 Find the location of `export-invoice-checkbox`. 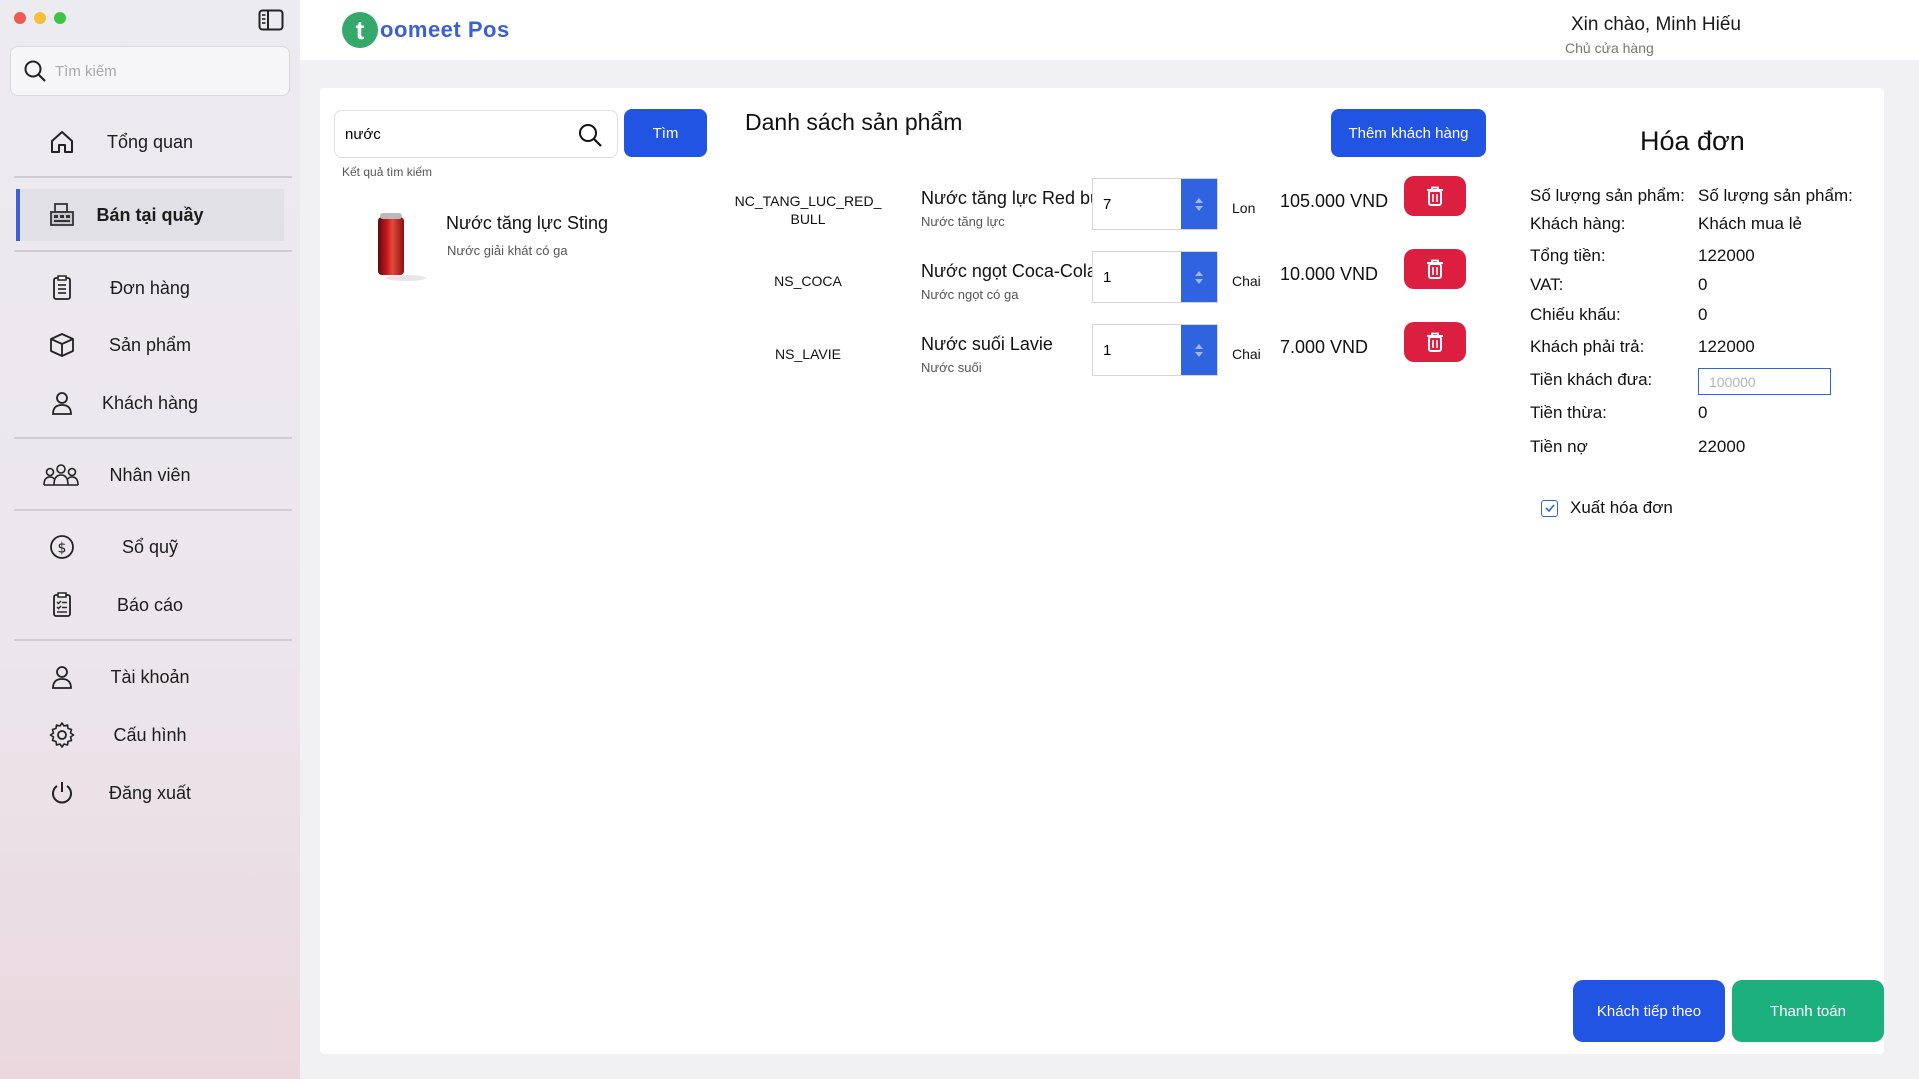

export-invoice-checkbox is located at coordinates (1549, 508).